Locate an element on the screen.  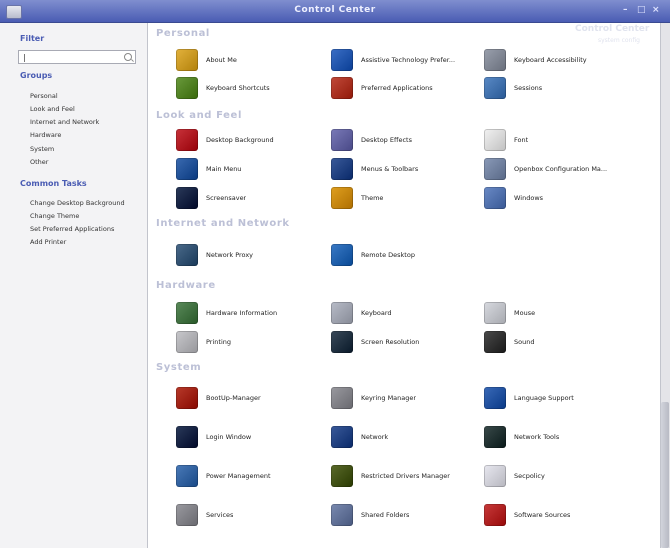
item-label: Desktop Background is located at coordinates (240, 140).